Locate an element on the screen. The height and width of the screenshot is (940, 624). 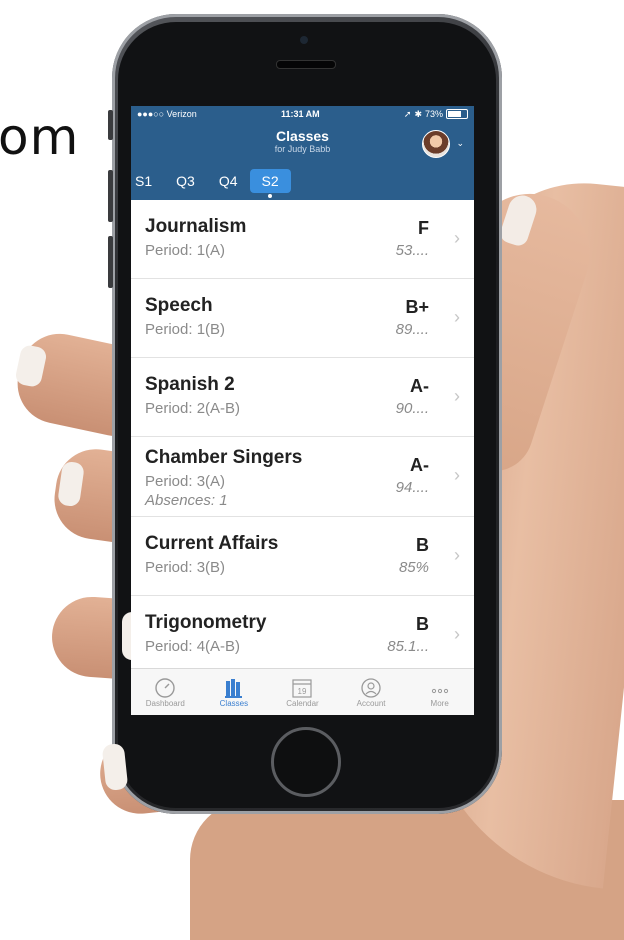
battery-percent: 73% is located at coordinates (433, 114).